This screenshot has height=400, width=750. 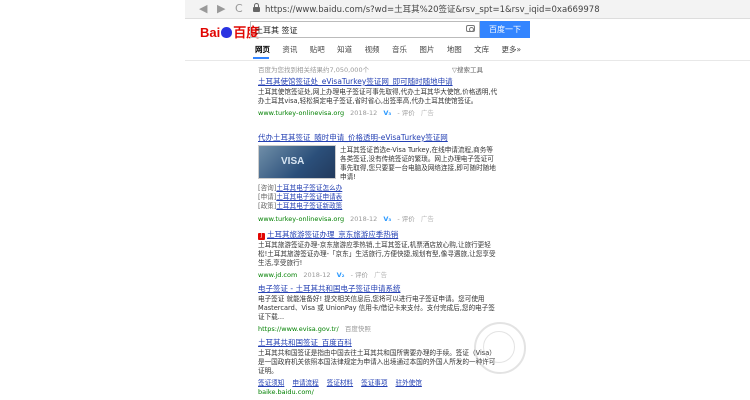 What do you see at coordinates (374, 383) in the screenshot?
I see `baike-link: 签证事项` at bounding box center [374, 383].